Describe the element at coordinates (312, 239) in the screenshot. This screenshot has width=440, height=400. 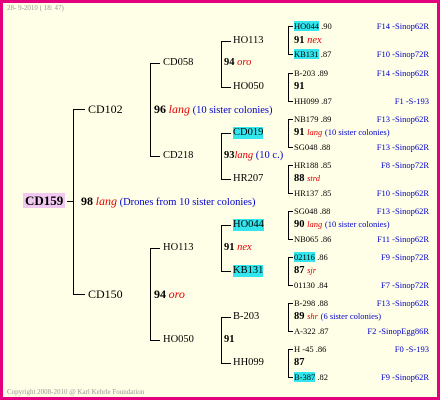
I see `gen4-row: NB065 .86` at that location.